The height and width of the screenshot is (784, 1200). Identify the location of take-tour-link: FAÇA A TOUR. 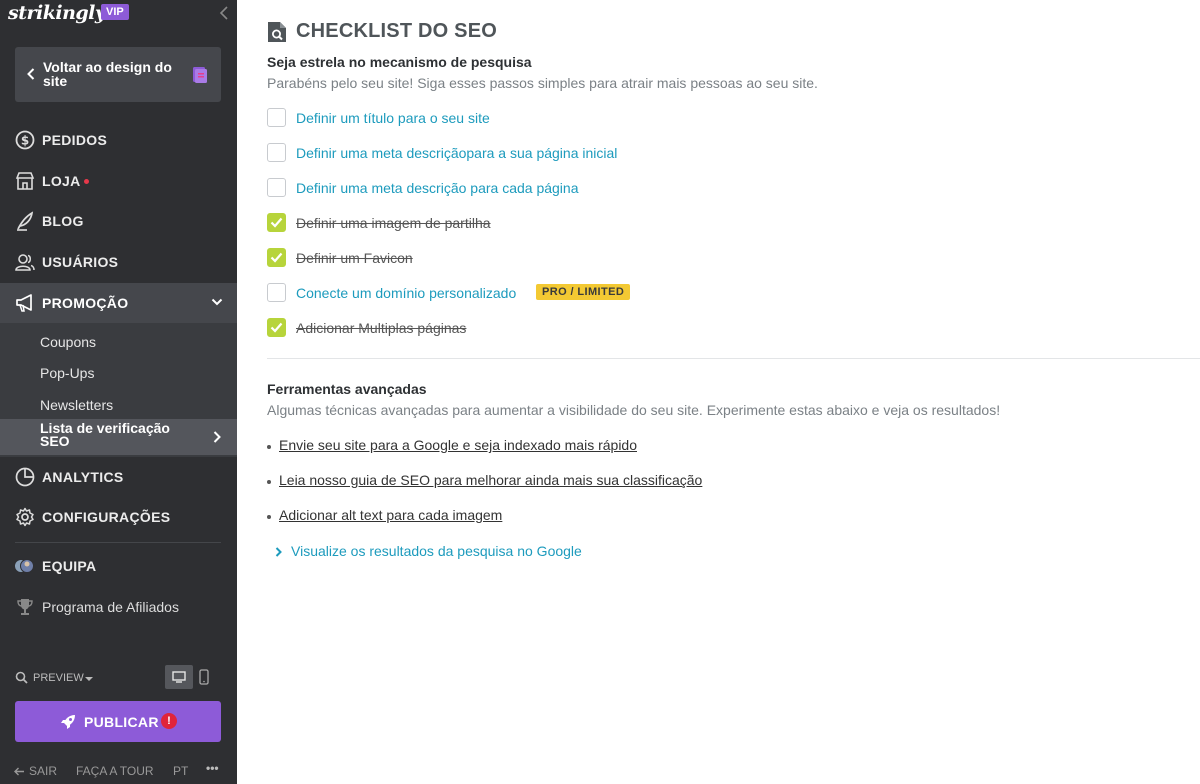
(115, 771).